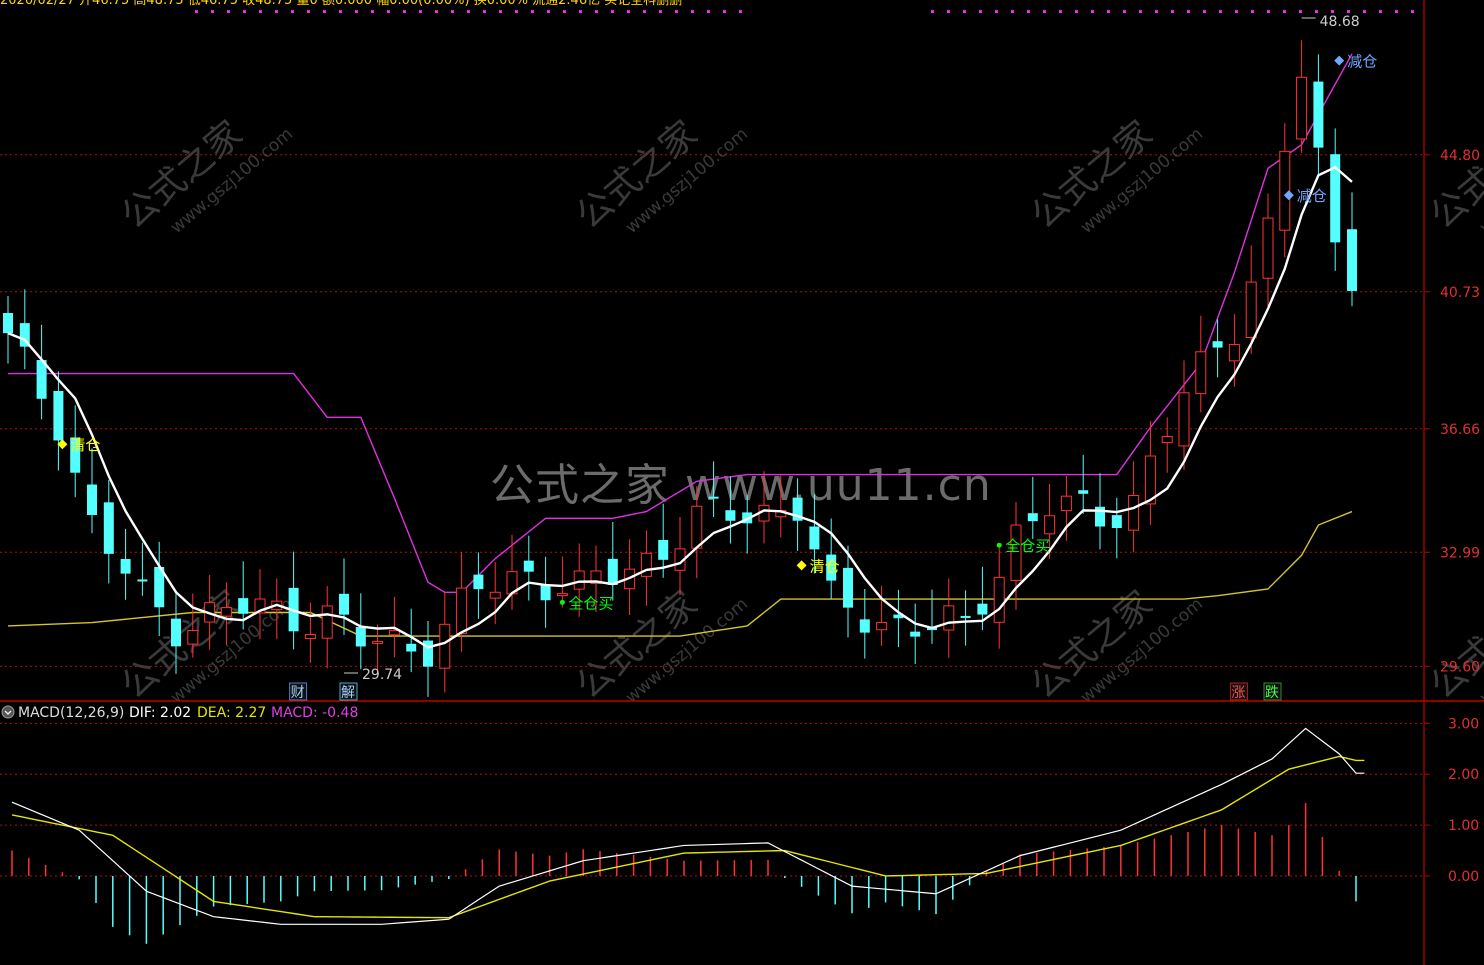  Describe the element at coordinates (1460, 156) in the screenshot. I see `main-tick-label: 44.80` at that location.